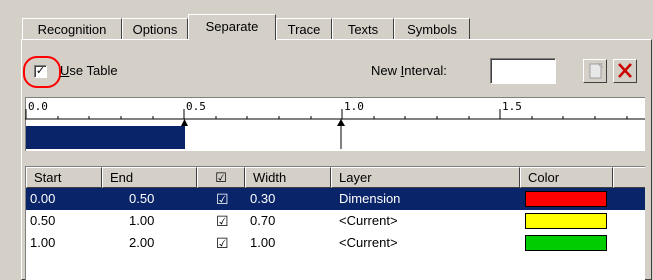  I want to click on use-table-label: Use Table, so click(89, 70).